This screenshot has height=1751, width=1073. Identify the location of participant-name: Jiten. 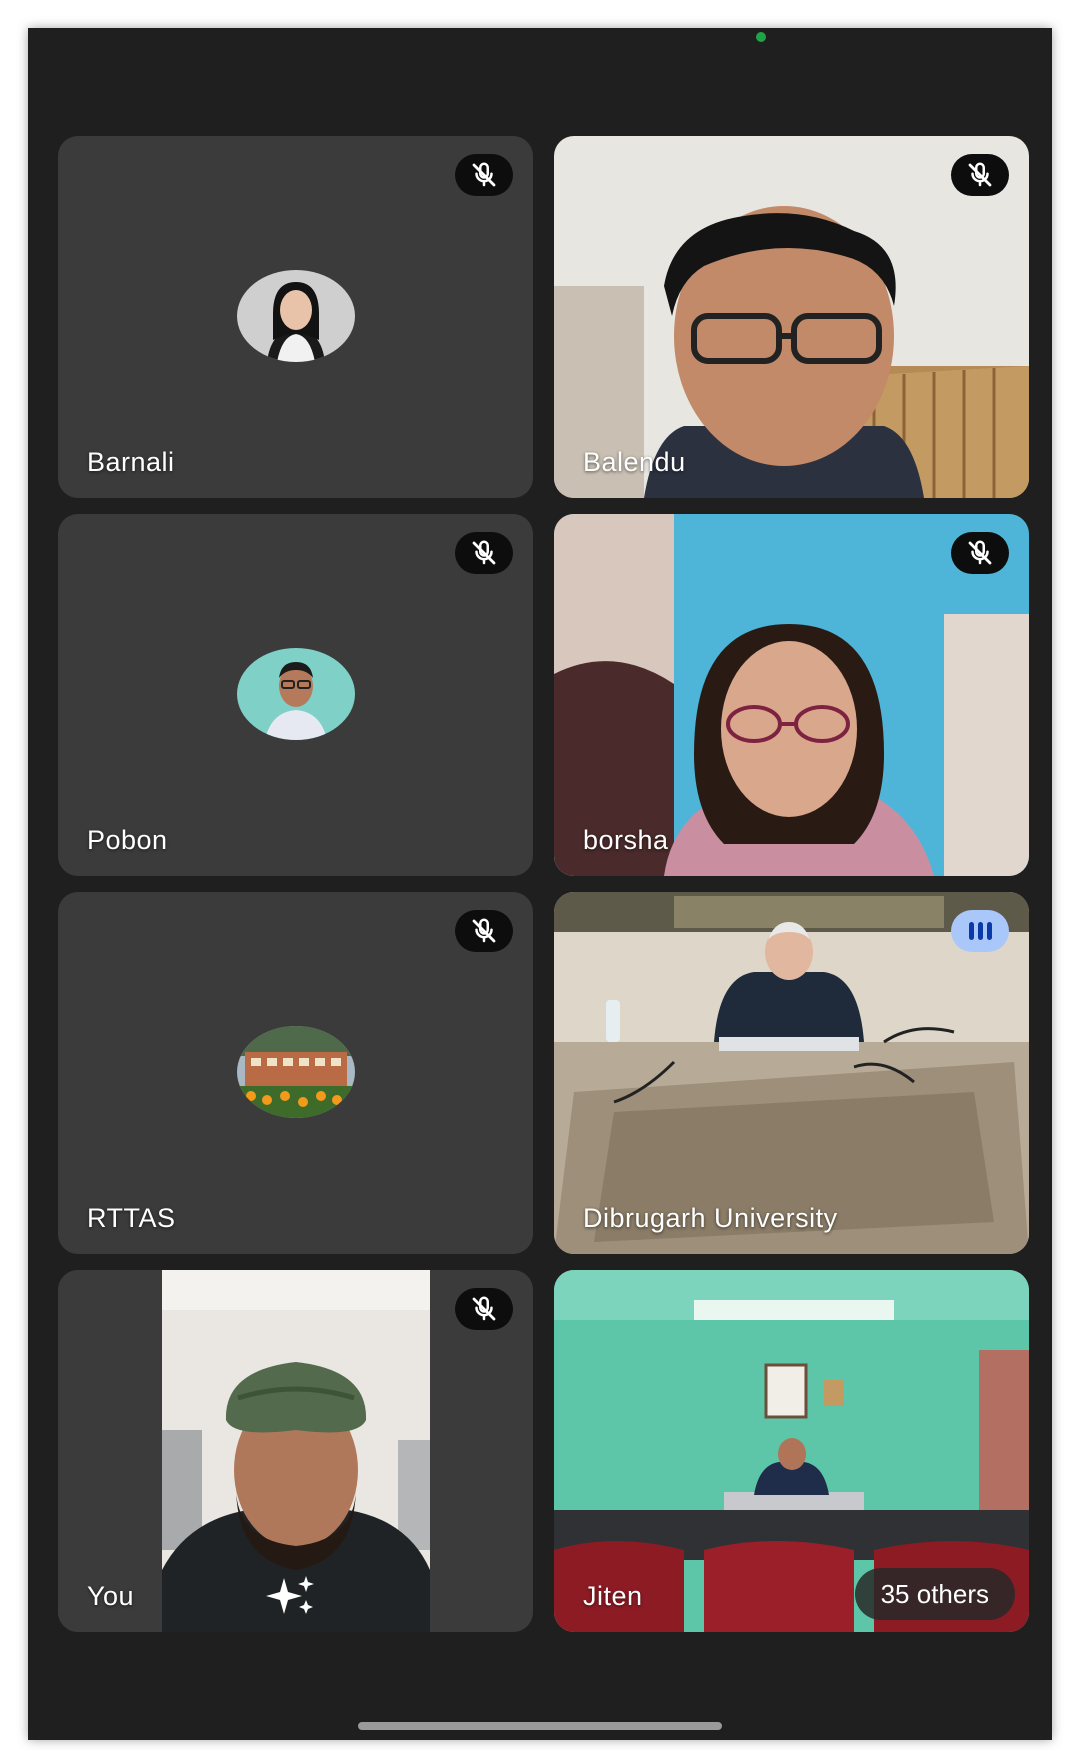
(613, 1596).